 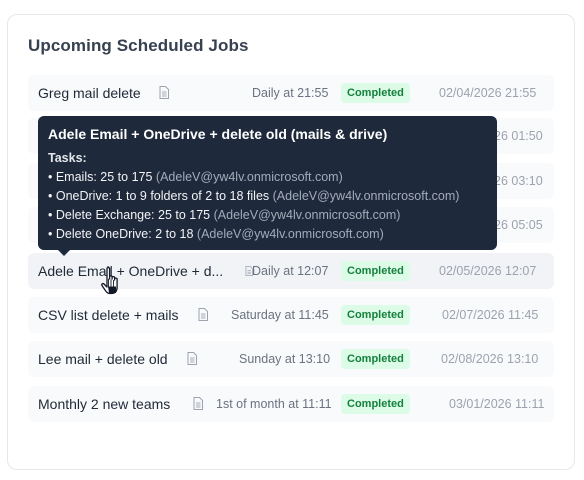 What do you see at coordinates (108, 315) in the screenshot?
I see `job-name: CSV list delete + mails` at bounding box center [108, 315].